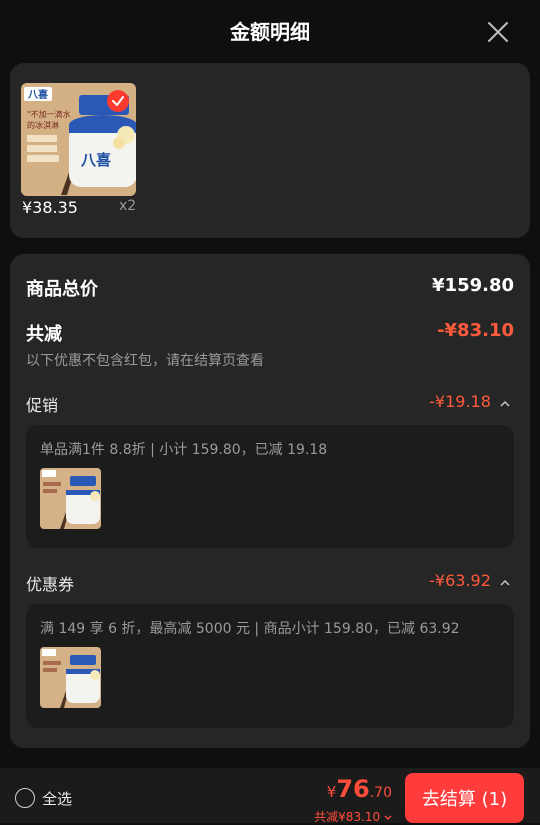 This screenshot has width=540, height=825. I want to click on product-quantity: x2, so click(128, 206).